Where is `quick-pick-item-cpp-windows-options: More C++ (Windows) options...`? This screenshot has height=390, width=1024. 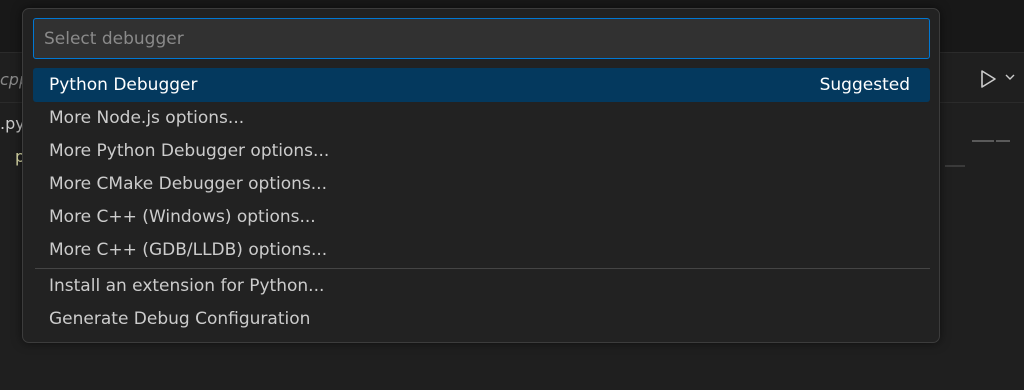 quick-pick-item-cpp-windows-options: More C++ (Windows) options... is located at coordinates (481, 217).